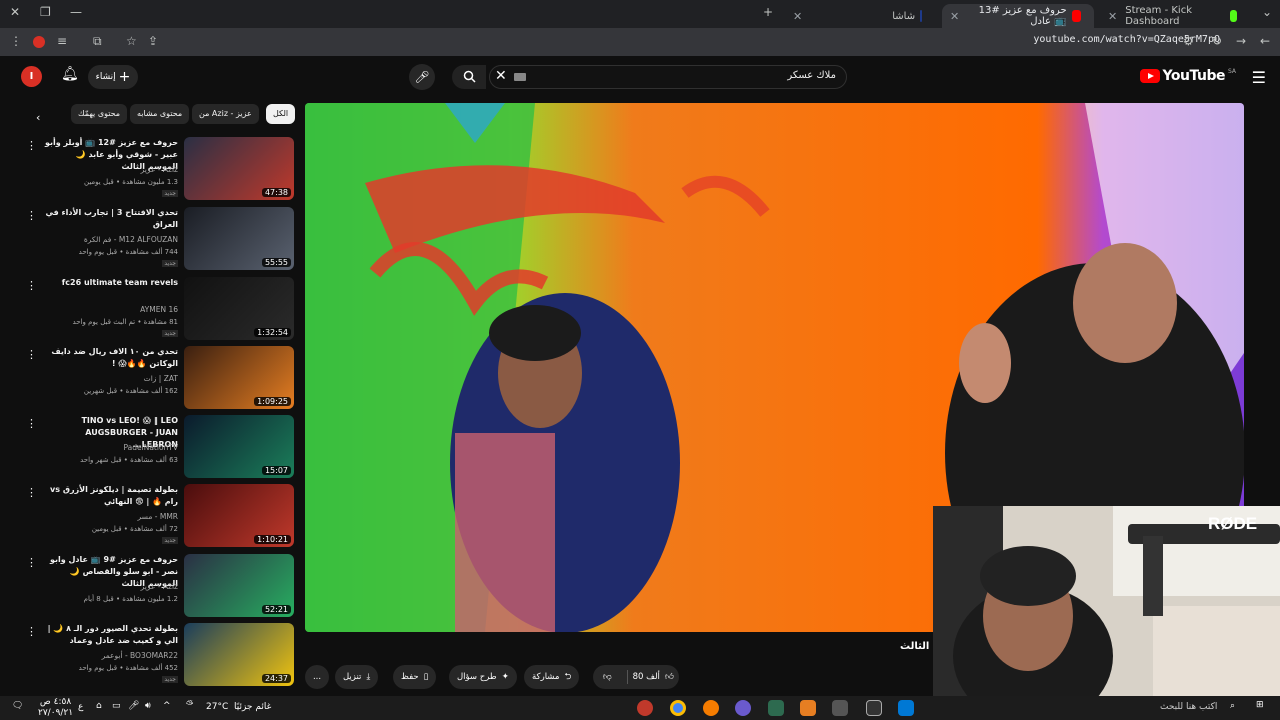 This screenshot has height=720, width=1280. What do you see at coordinates (415, 677) in the screenshot?
I see `save-button: حفظ ▯` at bounding box center [415, 677].